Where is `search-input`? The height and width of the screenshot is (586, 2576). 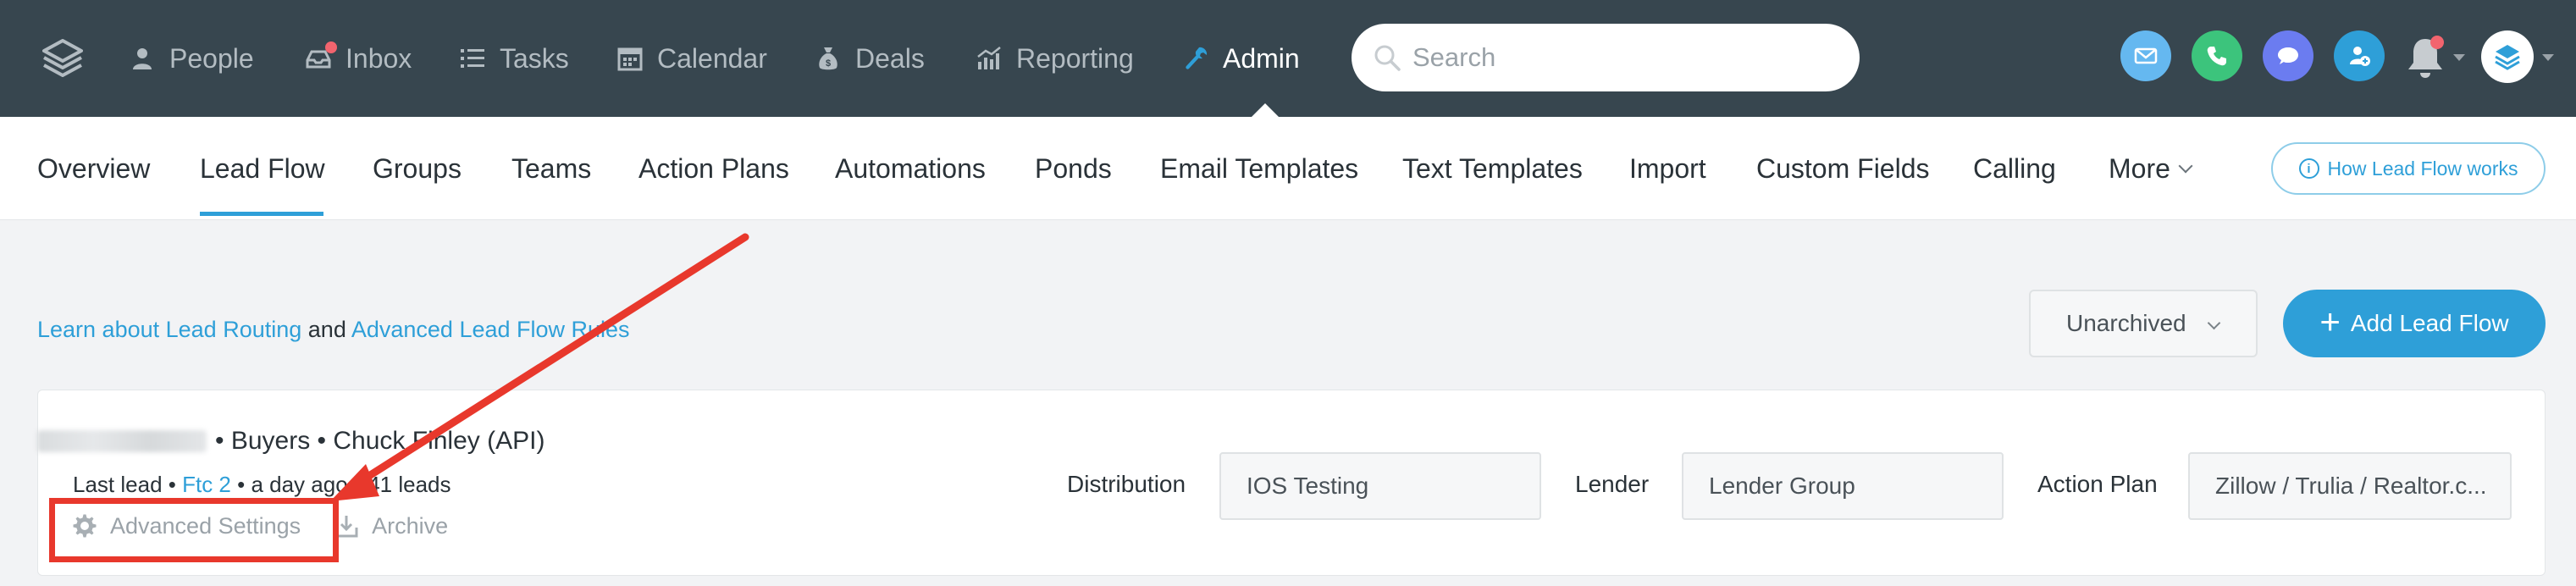 search-input is located at coordinates (1624, 58).